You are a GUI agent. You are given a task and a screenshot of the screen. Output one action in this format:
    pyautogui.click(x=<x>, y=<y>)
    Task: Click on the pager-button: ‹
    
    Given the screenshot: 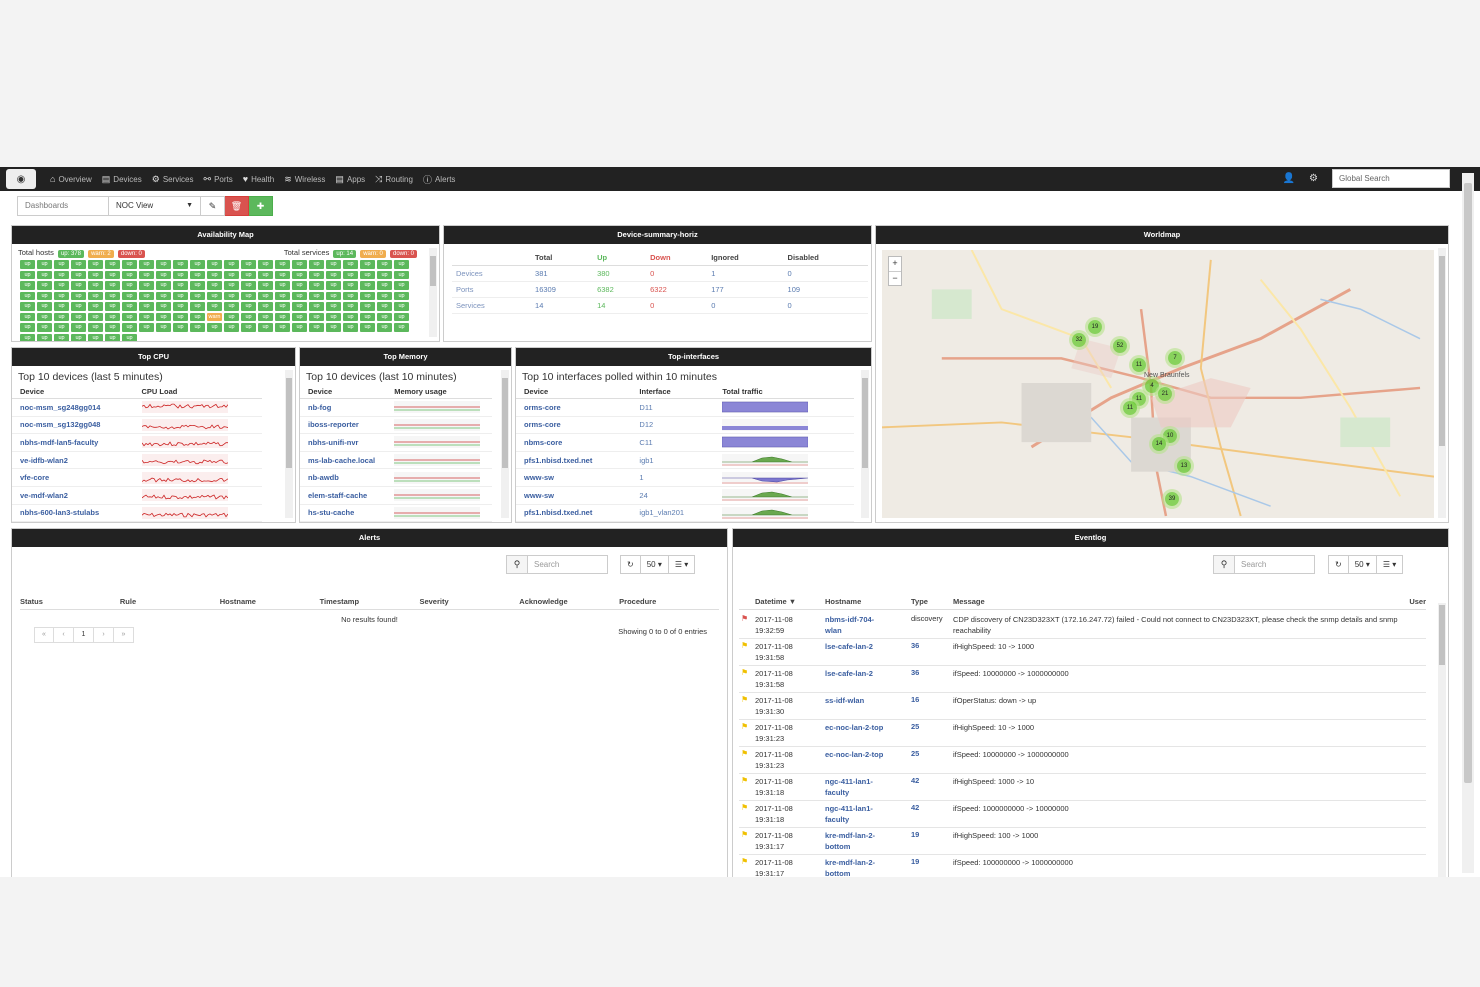 What is the action you would take?
    pyautogui.click(x=64, y=635)
    